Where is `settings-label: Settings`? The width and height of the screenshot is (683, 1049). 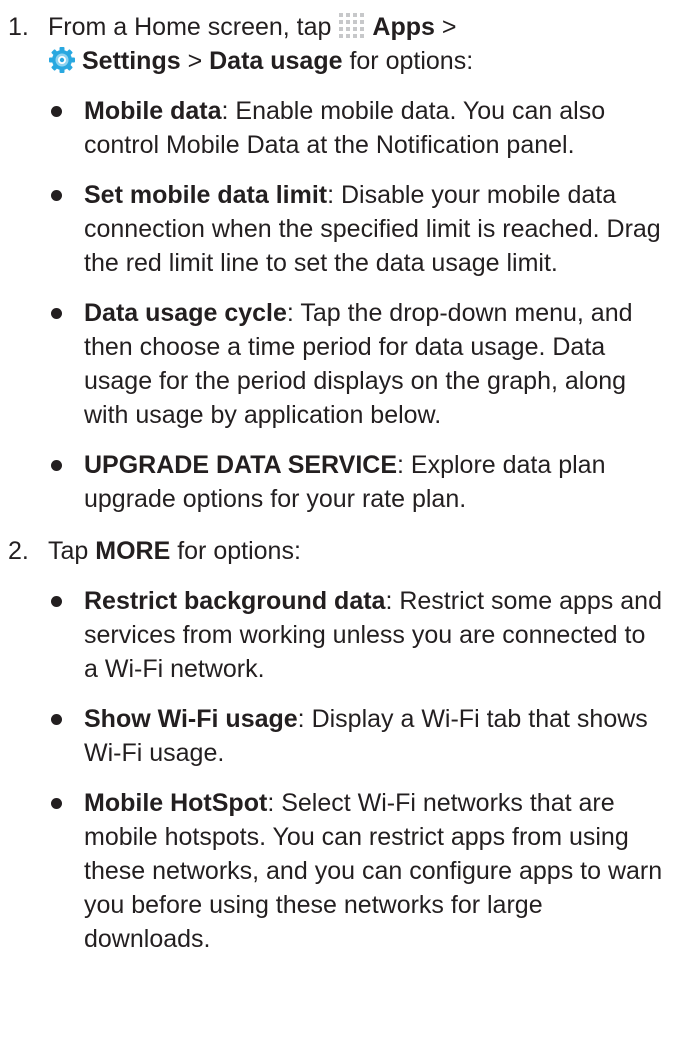 settings-label: Settings is located at coordinates (131, 61).